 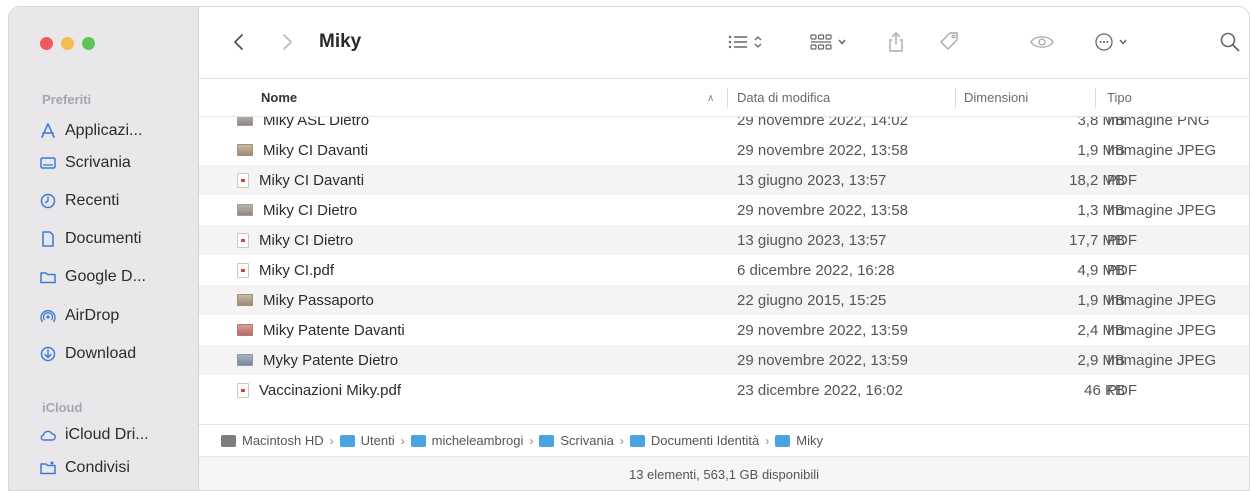 What do you see at coordinates (239, 42) in the screenshot?
I see `back-button` at bounding box center [239, 42].